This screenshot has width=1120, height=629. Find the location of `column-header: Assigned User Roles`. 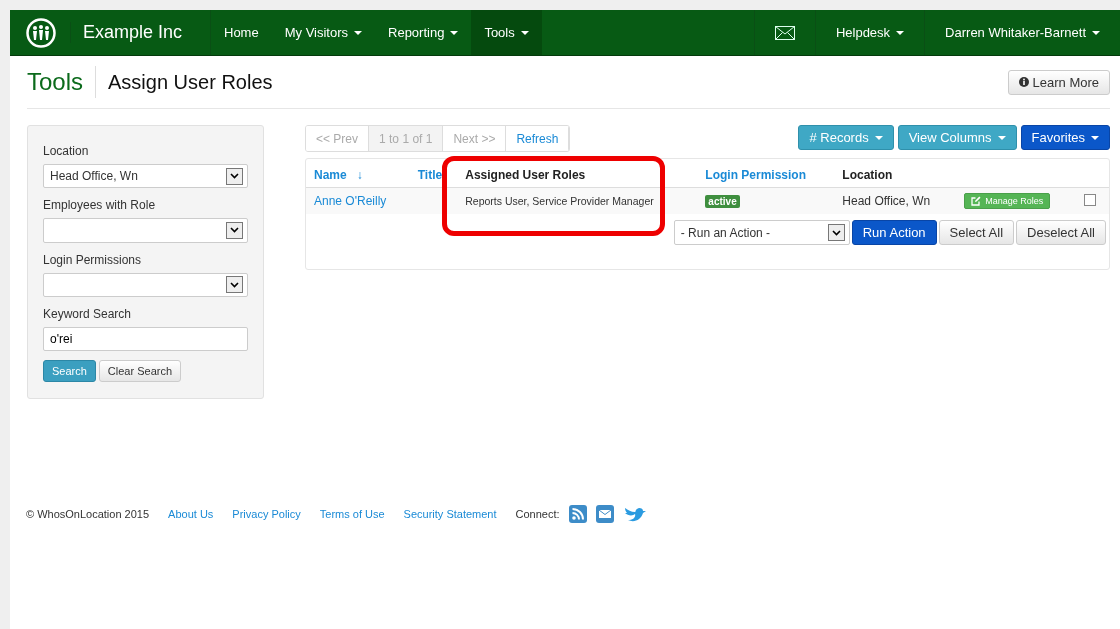

column-header: Assigned User Roles is located at coordinates (525, 175).